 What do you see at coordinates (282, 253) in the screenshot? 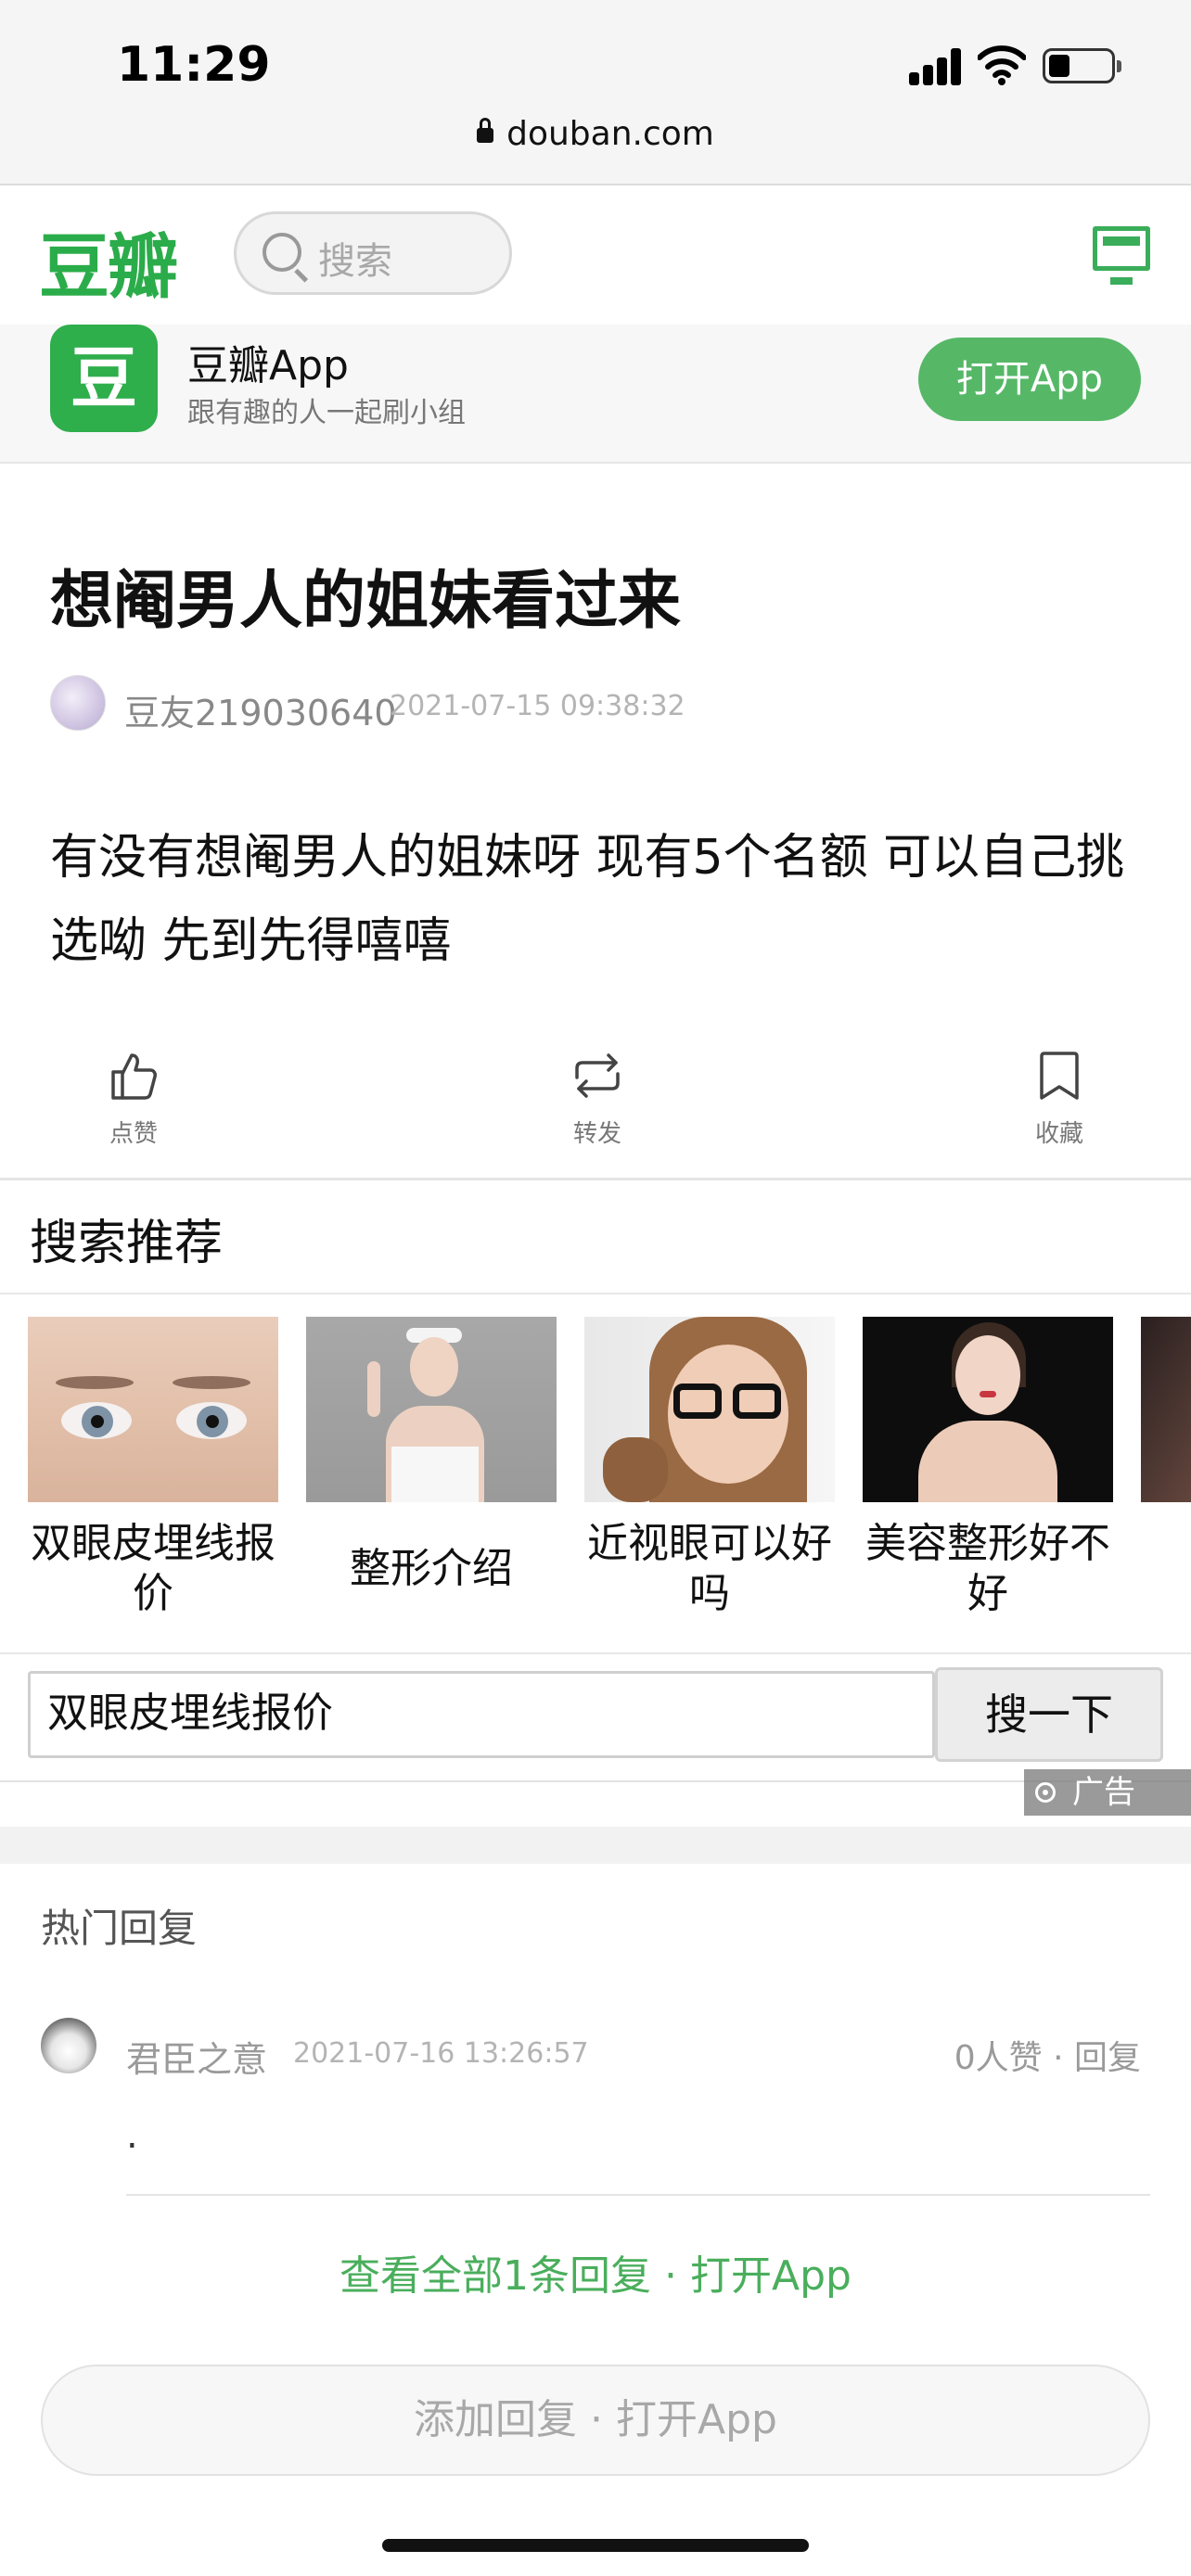
I see `search-icon` at bounding box center [282, 253].